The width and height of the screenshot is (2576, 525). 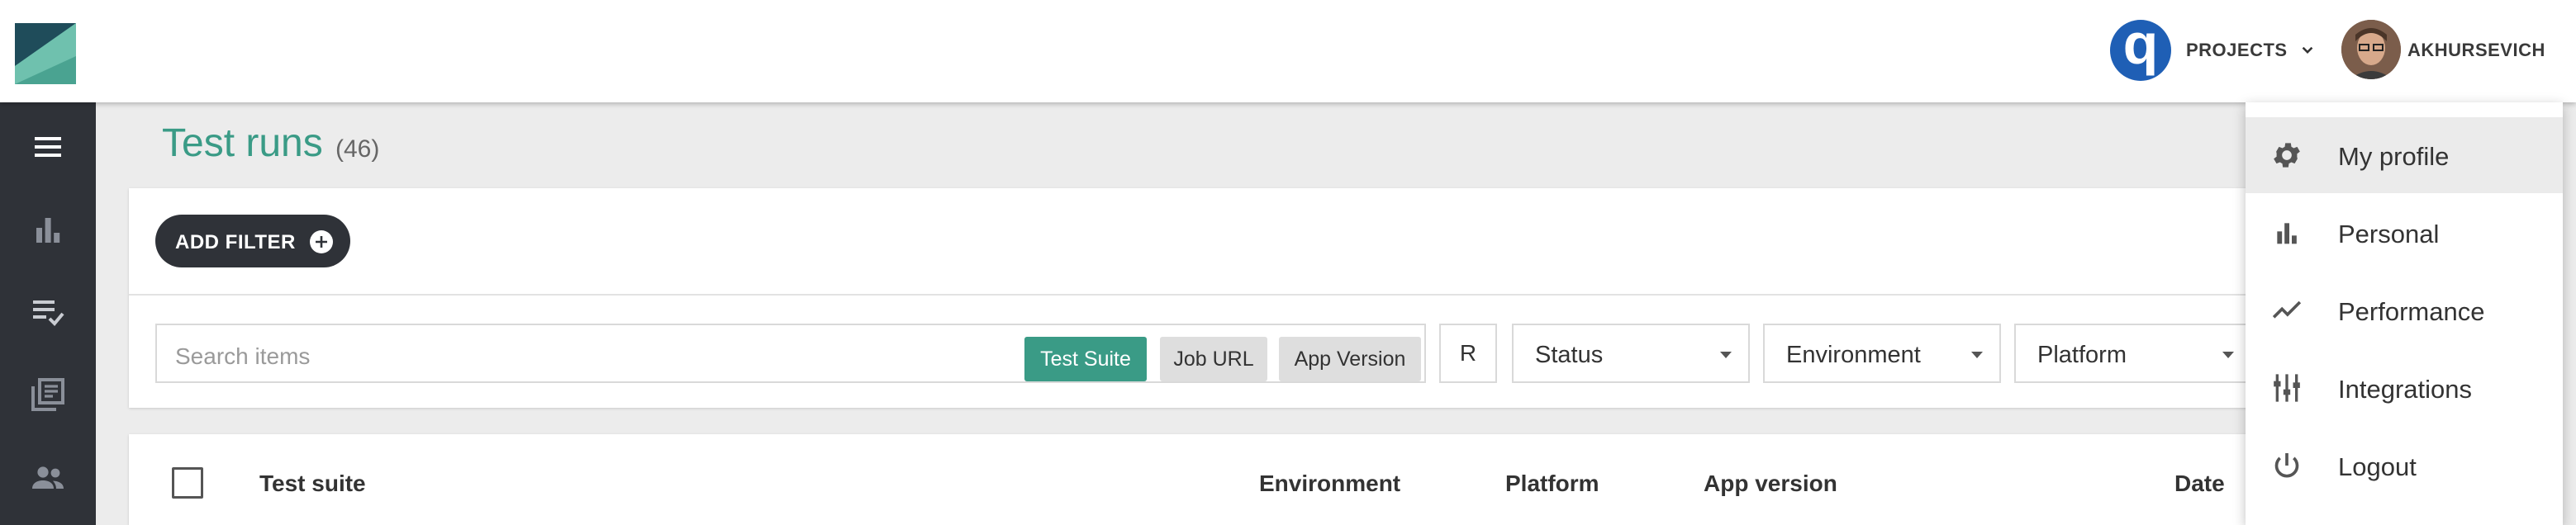 I want to click on platform-select-value: Platform, so click(x=2082, y=355).